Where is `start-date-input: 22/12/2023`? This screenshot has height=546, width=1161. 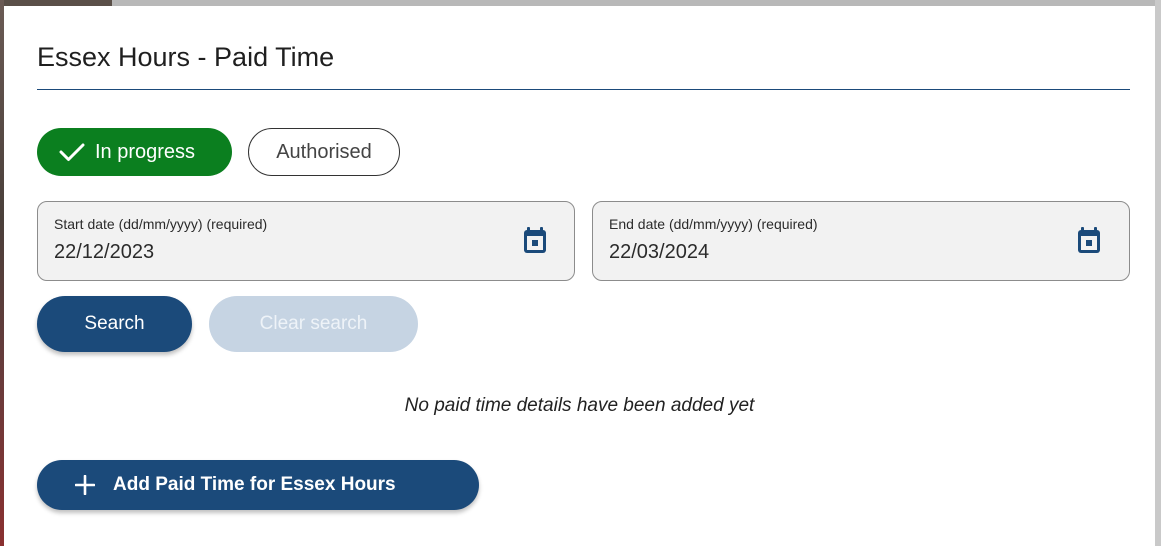 start-date-input: 22/12/2023 is located at coordinates (104, 252).